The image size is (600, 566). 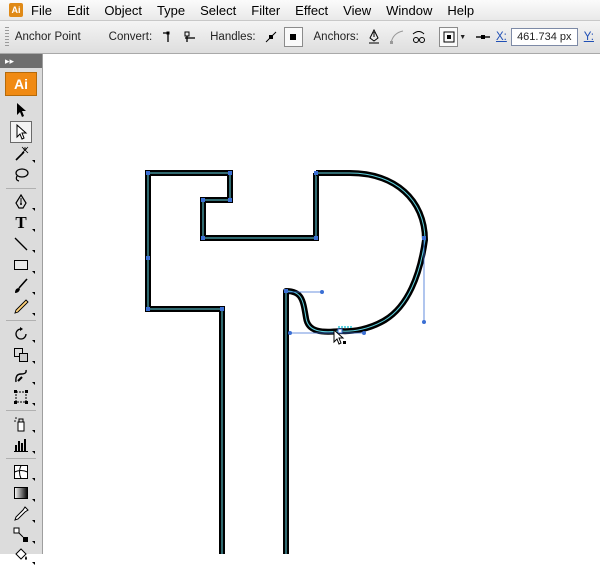 What do you see at coordinates (21, 61) in the screenshot?
I see `tools-panel-header: ▸▸` at bounding box center [21, 61].